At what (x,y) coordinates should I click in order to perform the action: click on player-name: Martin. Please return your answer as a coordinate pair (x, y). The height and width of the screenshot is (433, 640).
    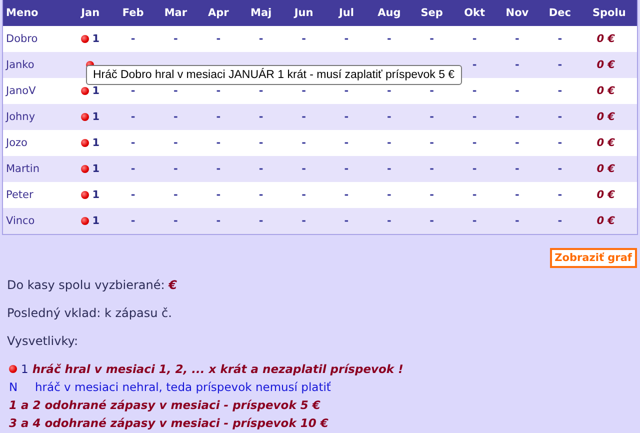
    Looking at the image, I should click on (22, 169).